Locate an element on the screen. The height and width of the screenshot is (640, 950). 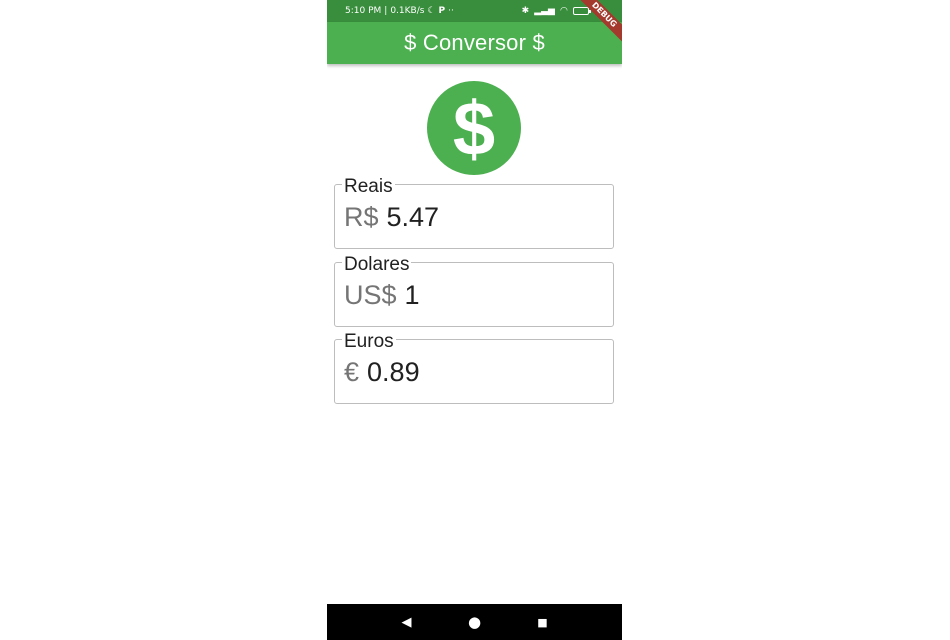
status-bar: 5:10 PM | 0.1KB/s ☾ P ·· ✱ ▂▃▅ ◠ 23 is located at coordinates (474, 11).